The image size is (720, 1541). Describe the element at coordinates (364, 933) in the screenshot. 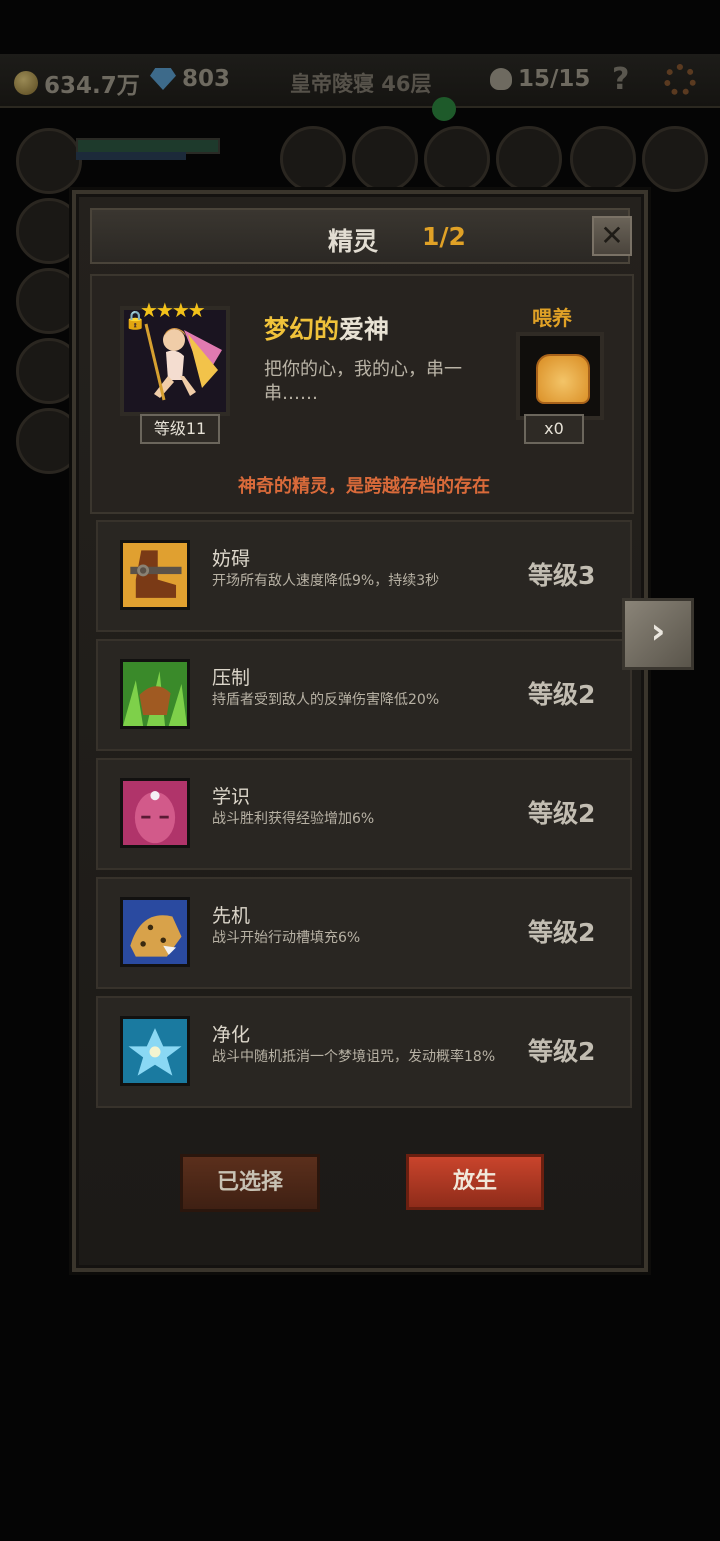

I see `skill-row: 先机 战斗开始行动槽填充6% 等级2` at that location.